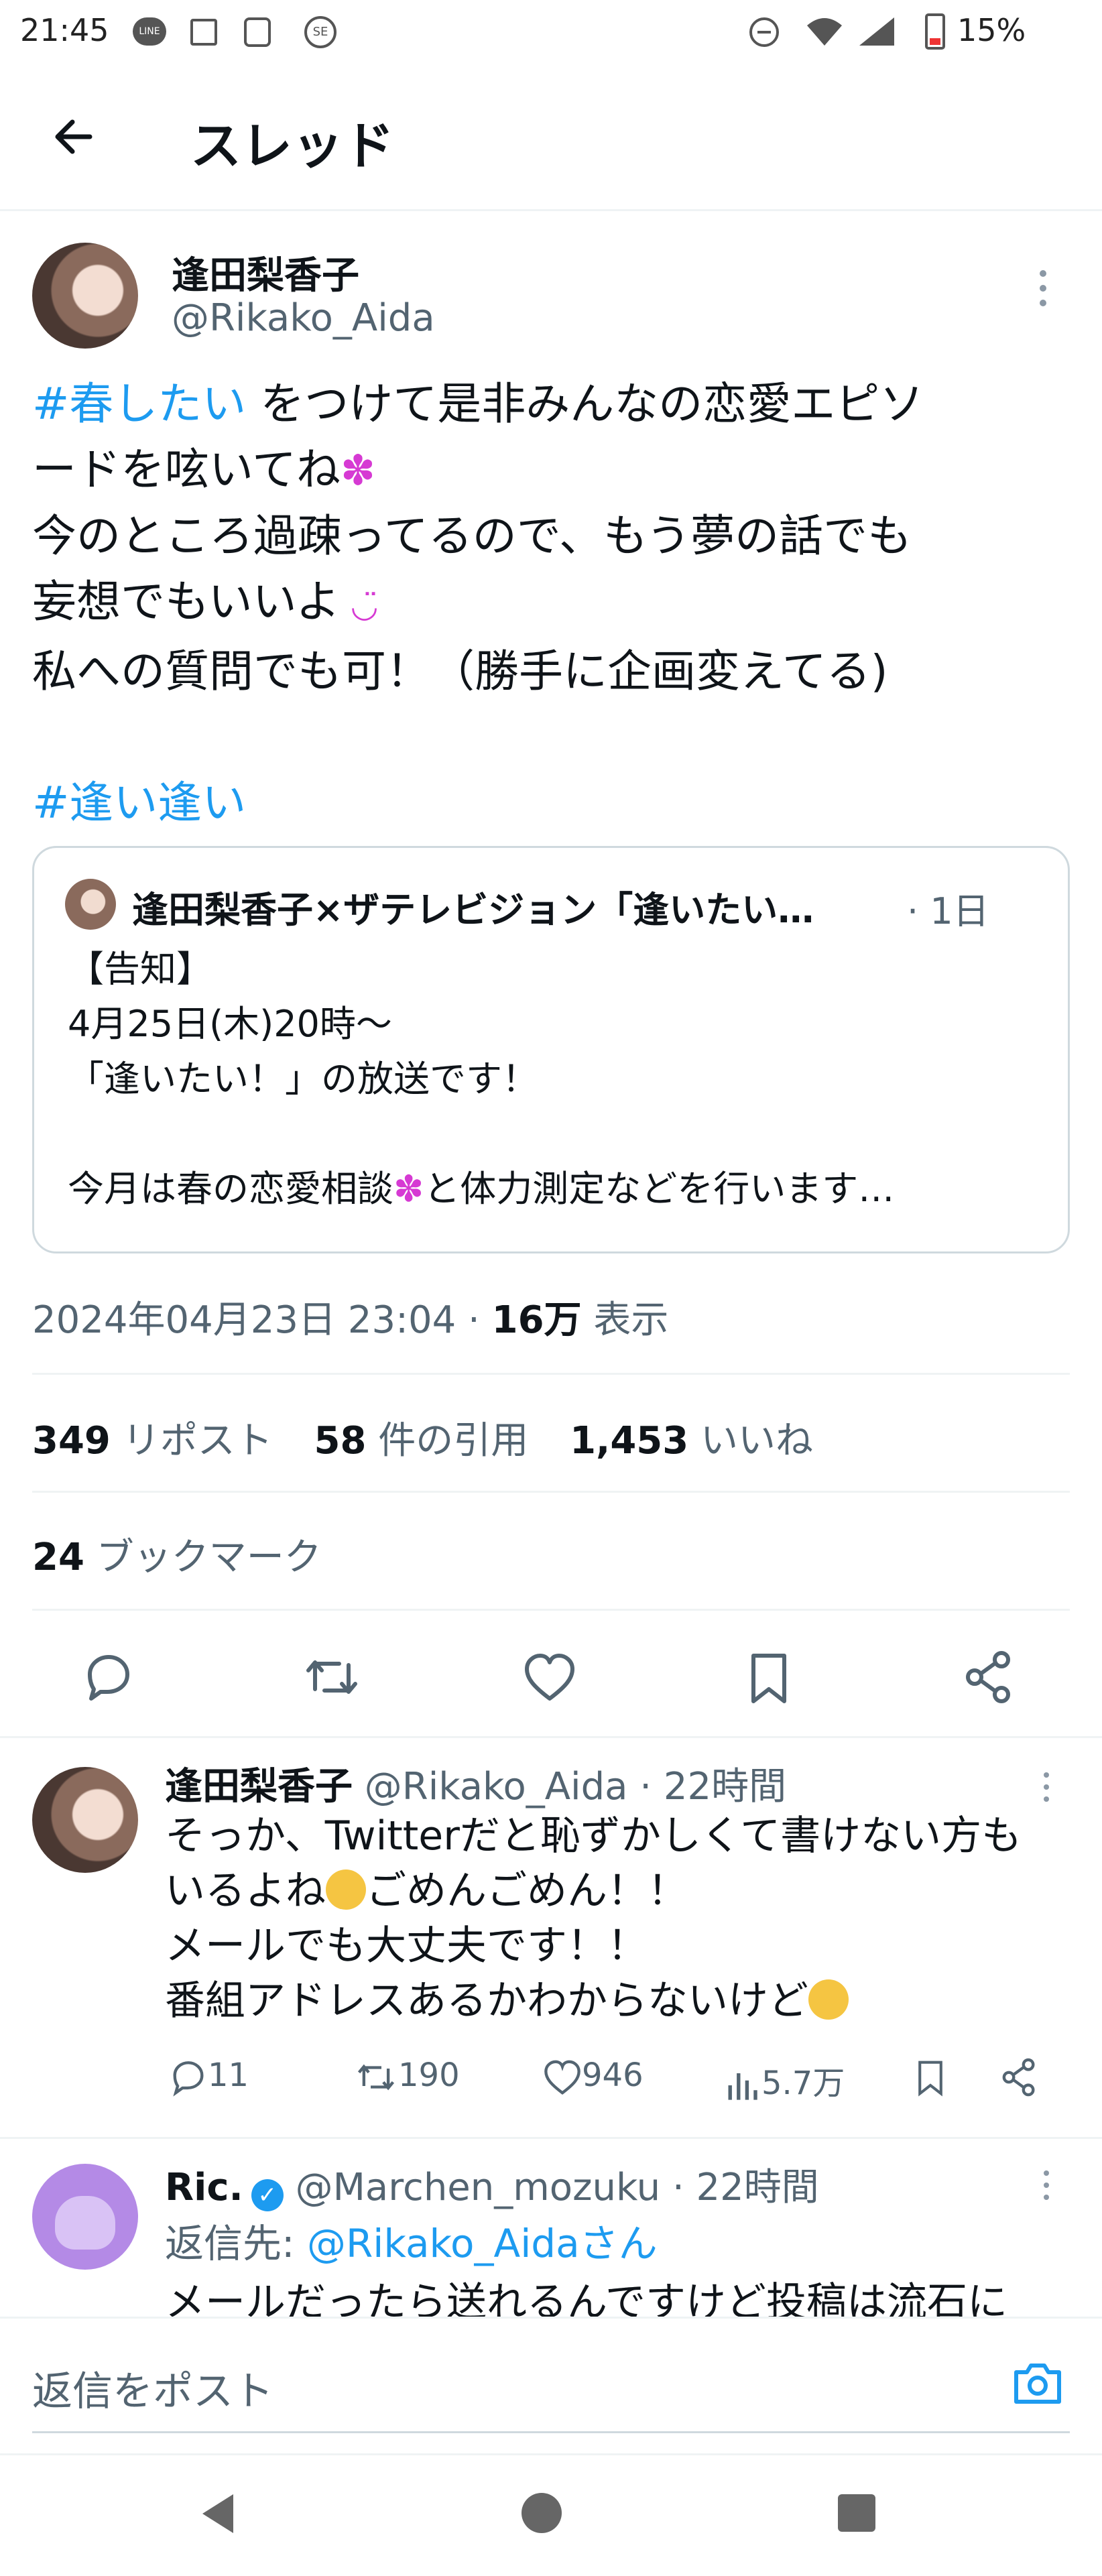 The image size is (1102, 2576). Describe the element at coordinates (429, 2076) in the screenshot. I see `repost-count: 190` at that location.